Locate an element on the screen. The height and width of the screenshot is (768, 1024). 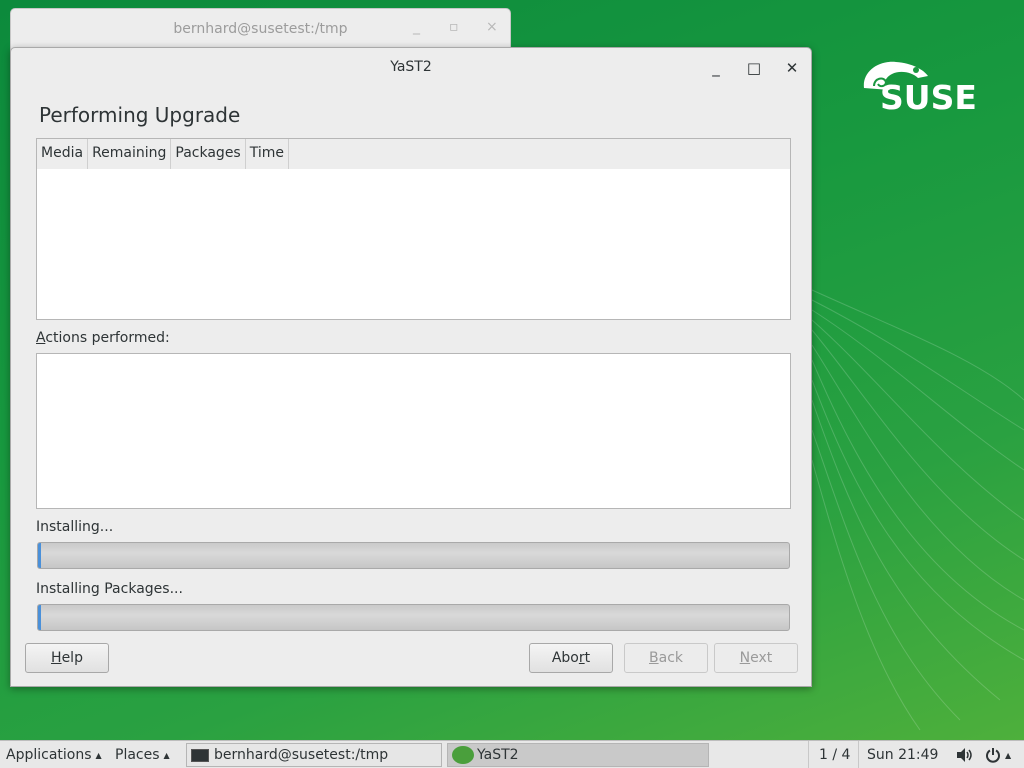
places-label: Places is located at coordinates (137, 755).